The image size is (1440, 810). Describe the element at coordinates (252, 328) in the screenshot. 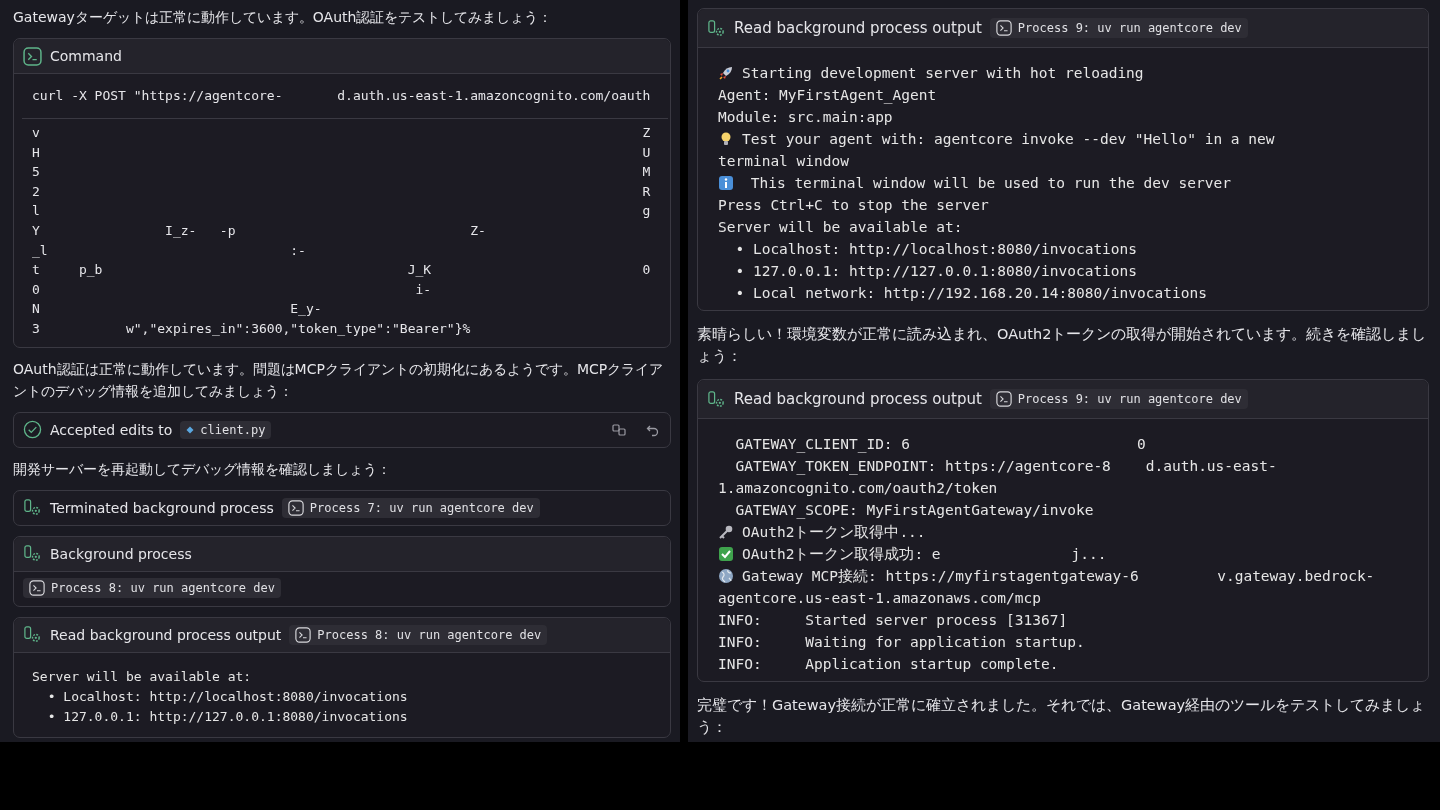

I see `terminal-line: 3 w","expires_in":3600,"token_type":"Bearer"}%` at that location.